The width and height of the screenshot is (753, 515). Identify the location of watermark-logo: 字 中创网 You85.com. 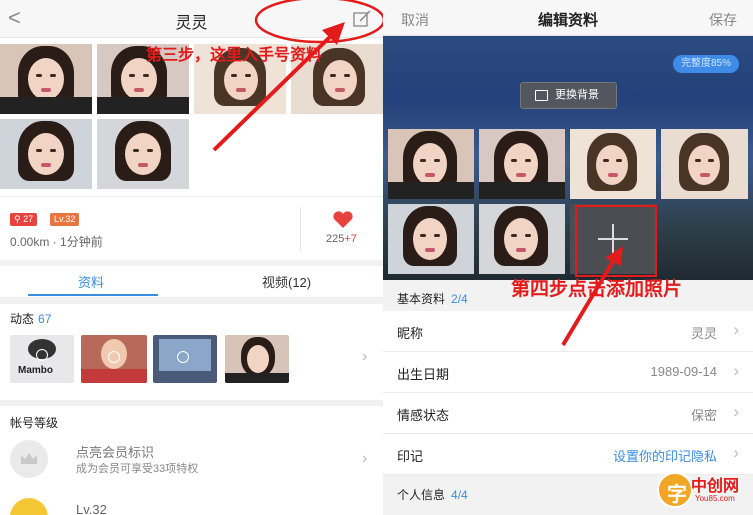
(702, 490).